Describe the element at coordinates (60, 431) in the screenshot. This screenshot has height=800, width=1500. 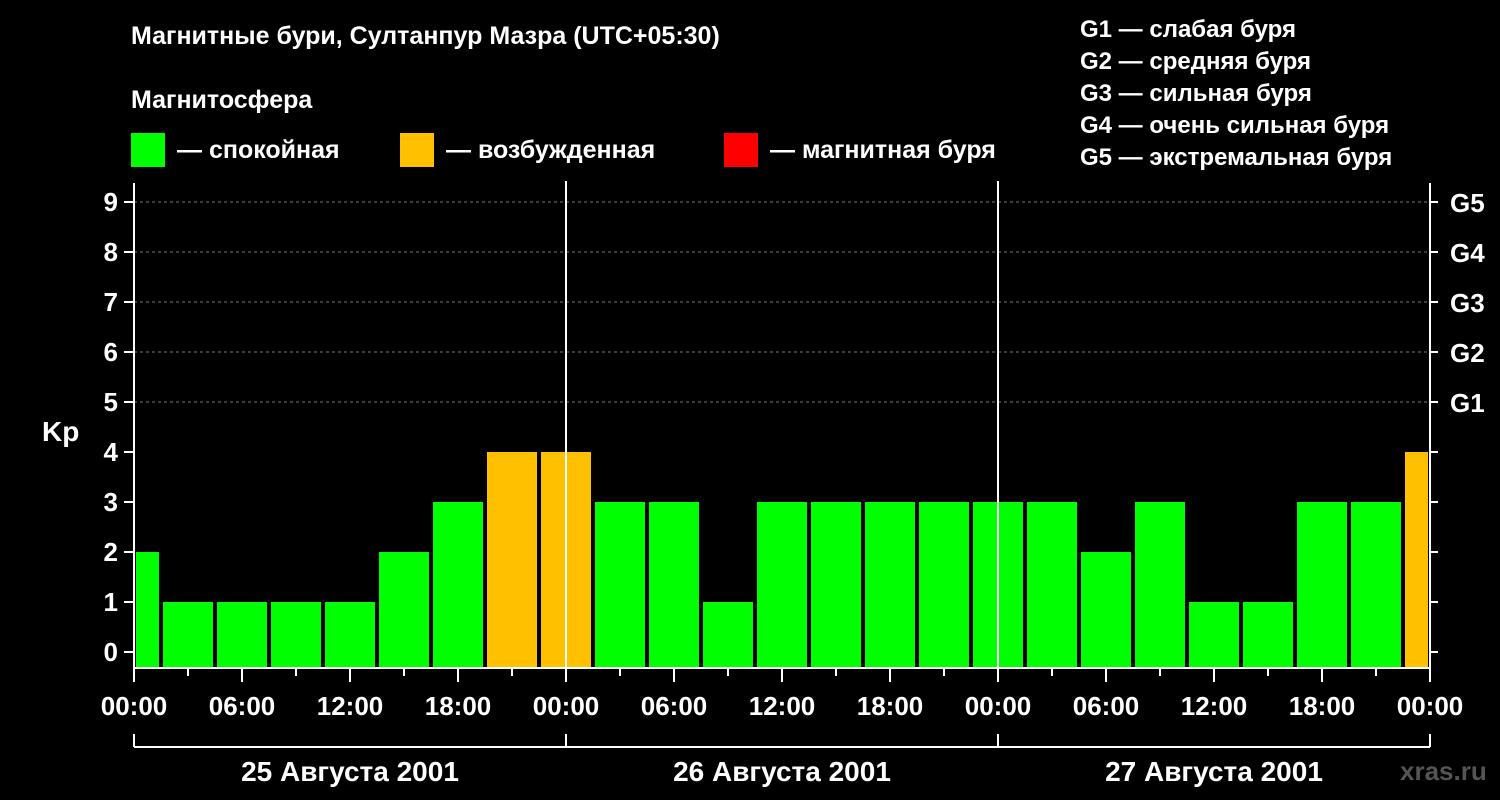
I see `y-axis-label: Kp` at that location.